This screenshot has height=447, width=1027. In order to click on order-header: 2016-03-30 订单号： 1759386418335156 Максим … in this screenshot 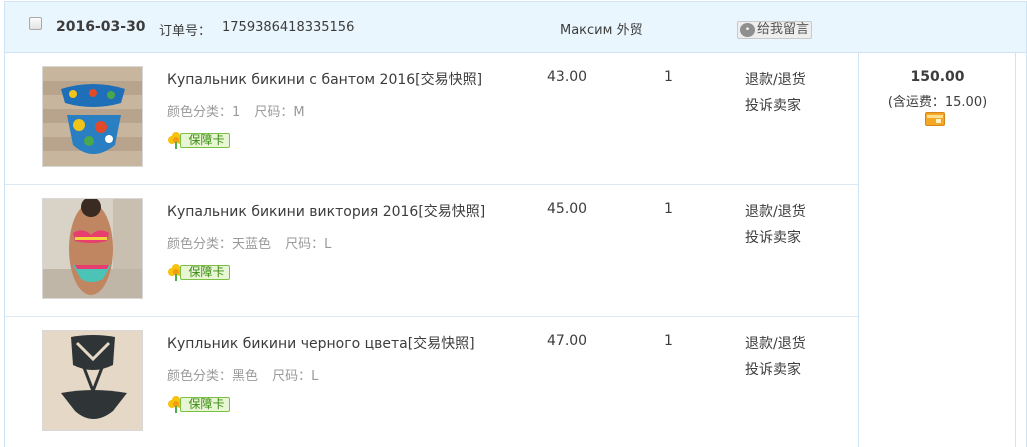, I will do `click(515, 27)`.